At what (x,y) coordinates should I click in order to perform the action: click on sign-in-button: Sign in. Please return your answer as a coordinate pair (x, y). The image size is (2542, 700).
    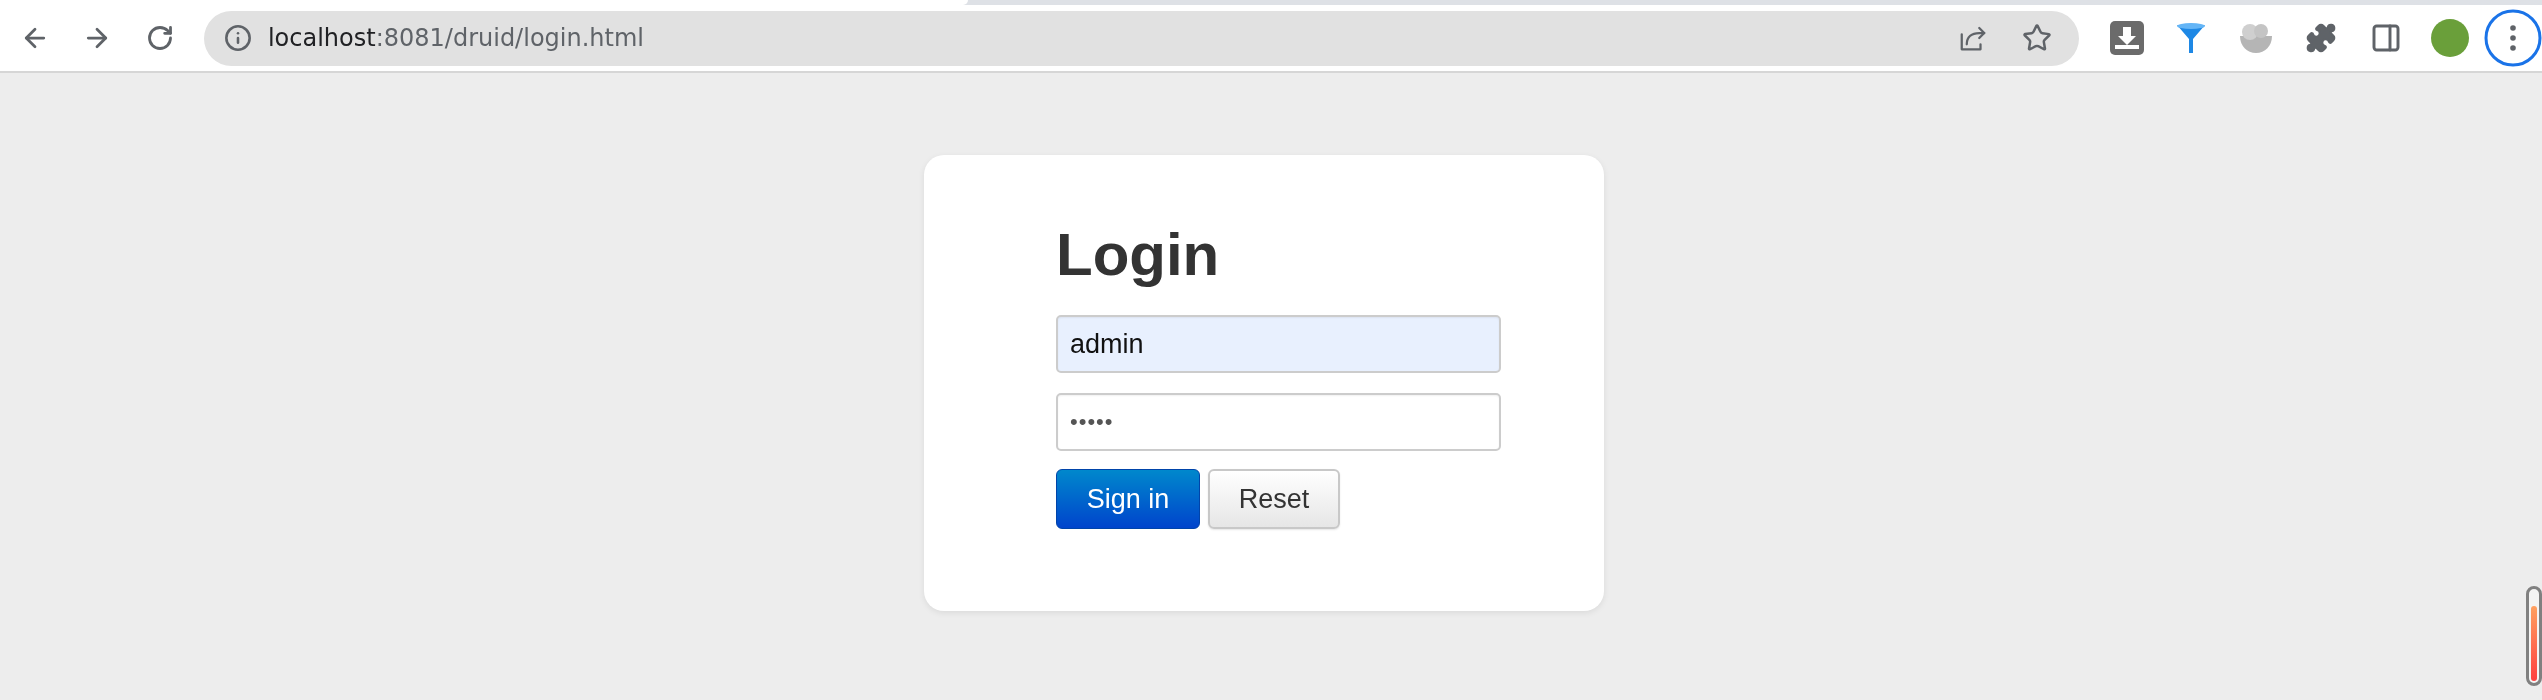
    Looking at the image, I should click on (1128, 499).